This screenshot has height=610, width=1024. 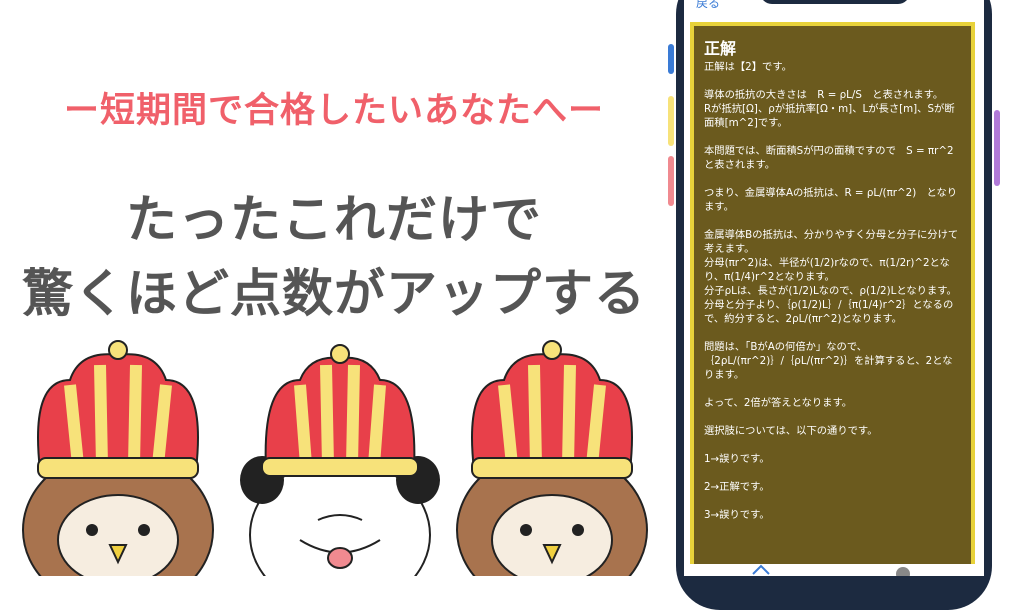 What do you see at coordinates (720, 48) in the screenshot?
I see `answer-title: 正解` at bounding box center [720, 48].